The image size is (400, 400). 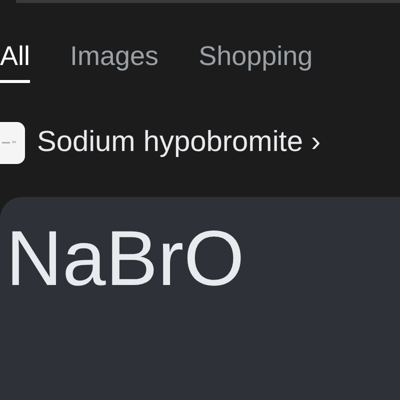 I want to click on search-tab: All, so click(x=15, y=58).